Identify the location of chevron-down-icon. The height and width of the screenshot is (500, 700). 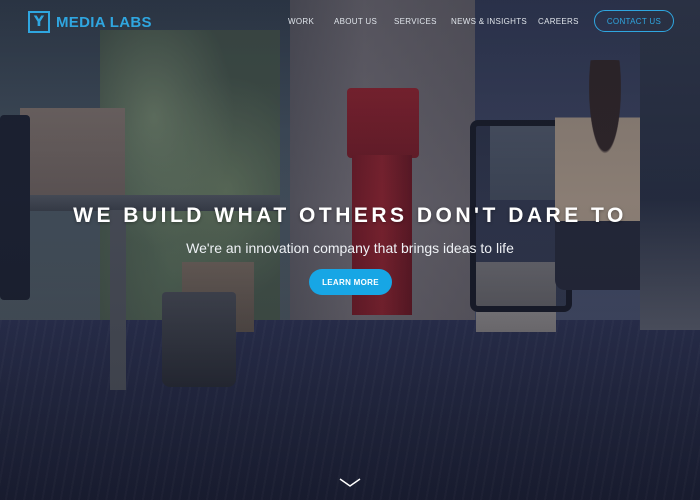
(350, 482).